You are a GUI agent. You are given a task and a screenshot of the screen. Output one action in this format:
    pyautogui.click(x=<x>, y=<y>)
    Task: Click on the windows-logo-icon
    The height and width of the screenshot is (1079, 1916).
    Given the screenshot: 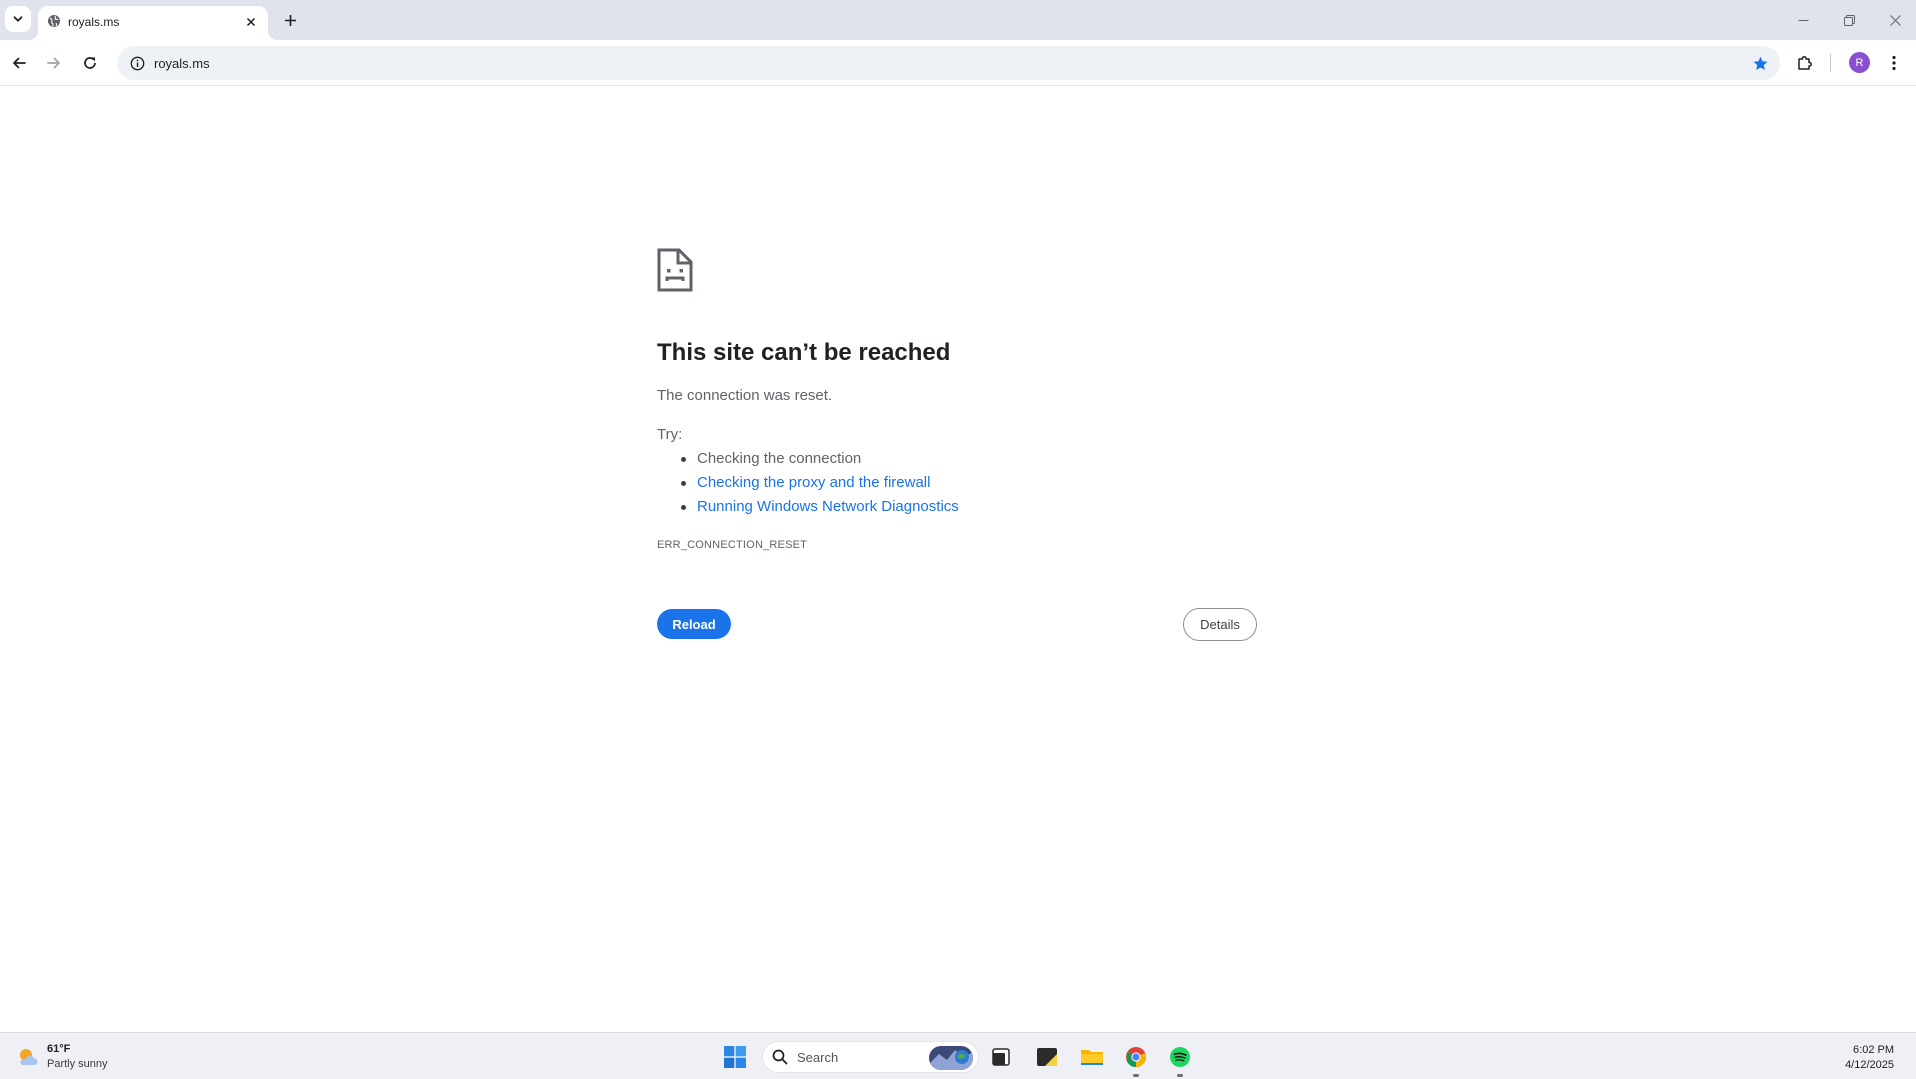 What is the action you would take?
    pyautogui.click(x=735, y=1057)
    